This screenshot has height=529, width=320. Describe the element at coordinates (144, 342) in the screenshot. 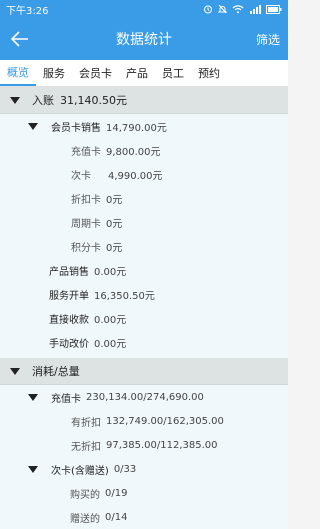

I see `list-item: 手动改价 0.00元` at that location.